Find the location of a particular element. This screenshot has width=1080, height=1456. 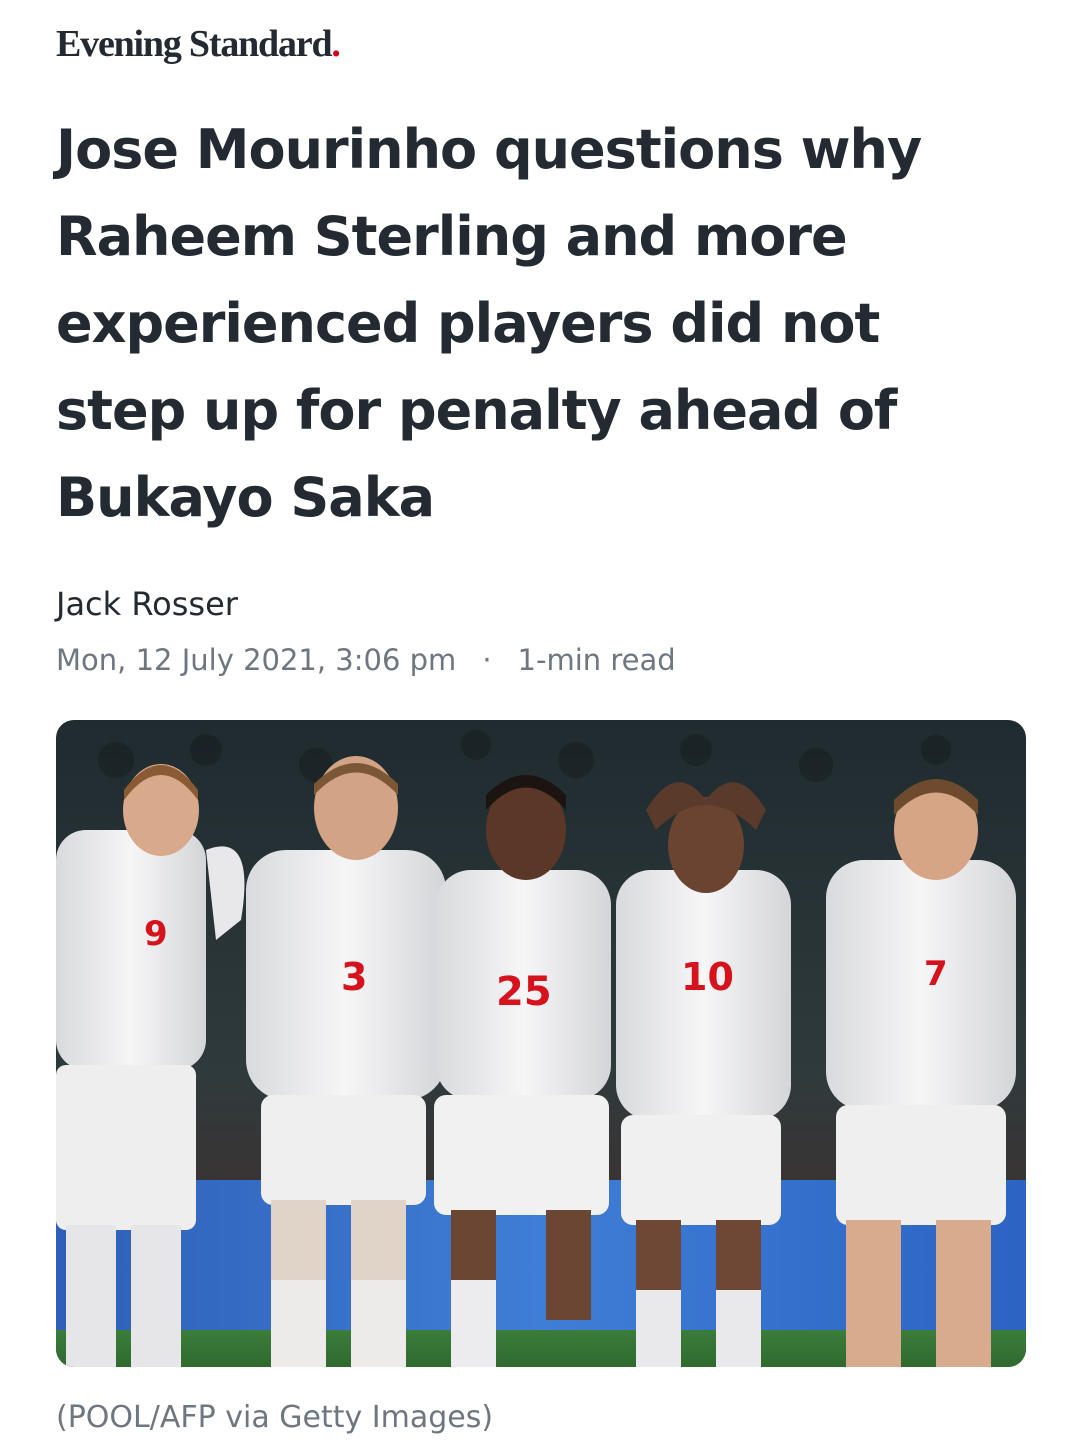

image-caption: (POOL/AFP via Getty Images) is located at coordinates (275, 1417).